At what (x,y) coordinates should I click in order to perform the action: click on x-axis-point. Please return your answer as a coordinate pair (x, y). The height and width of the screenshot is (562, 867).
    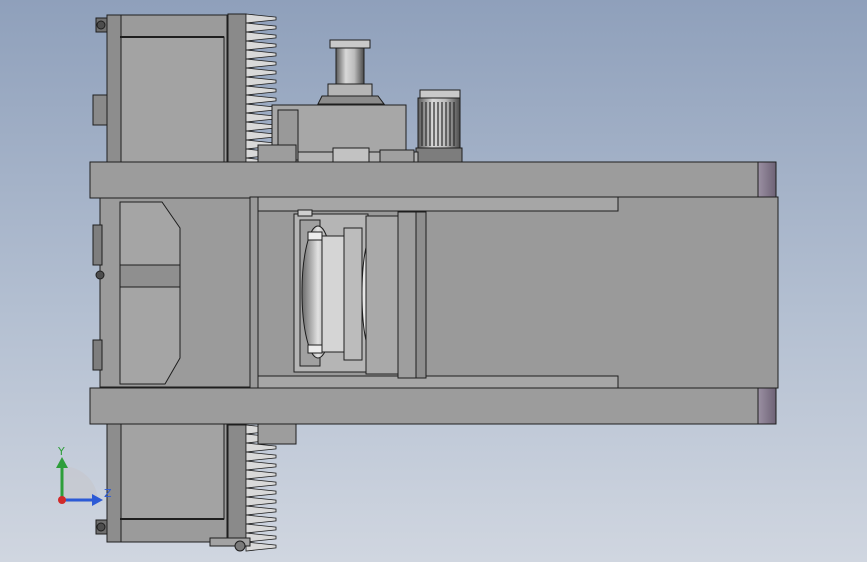
    Looking at the image, I should click on (62, 500).